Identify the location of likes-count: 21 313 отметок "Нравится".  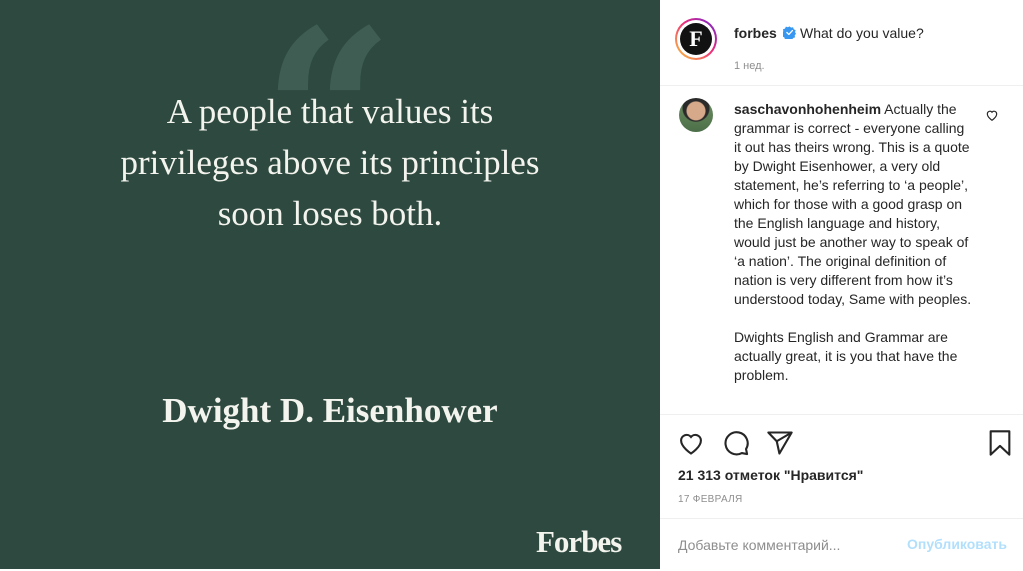
(770, 475).